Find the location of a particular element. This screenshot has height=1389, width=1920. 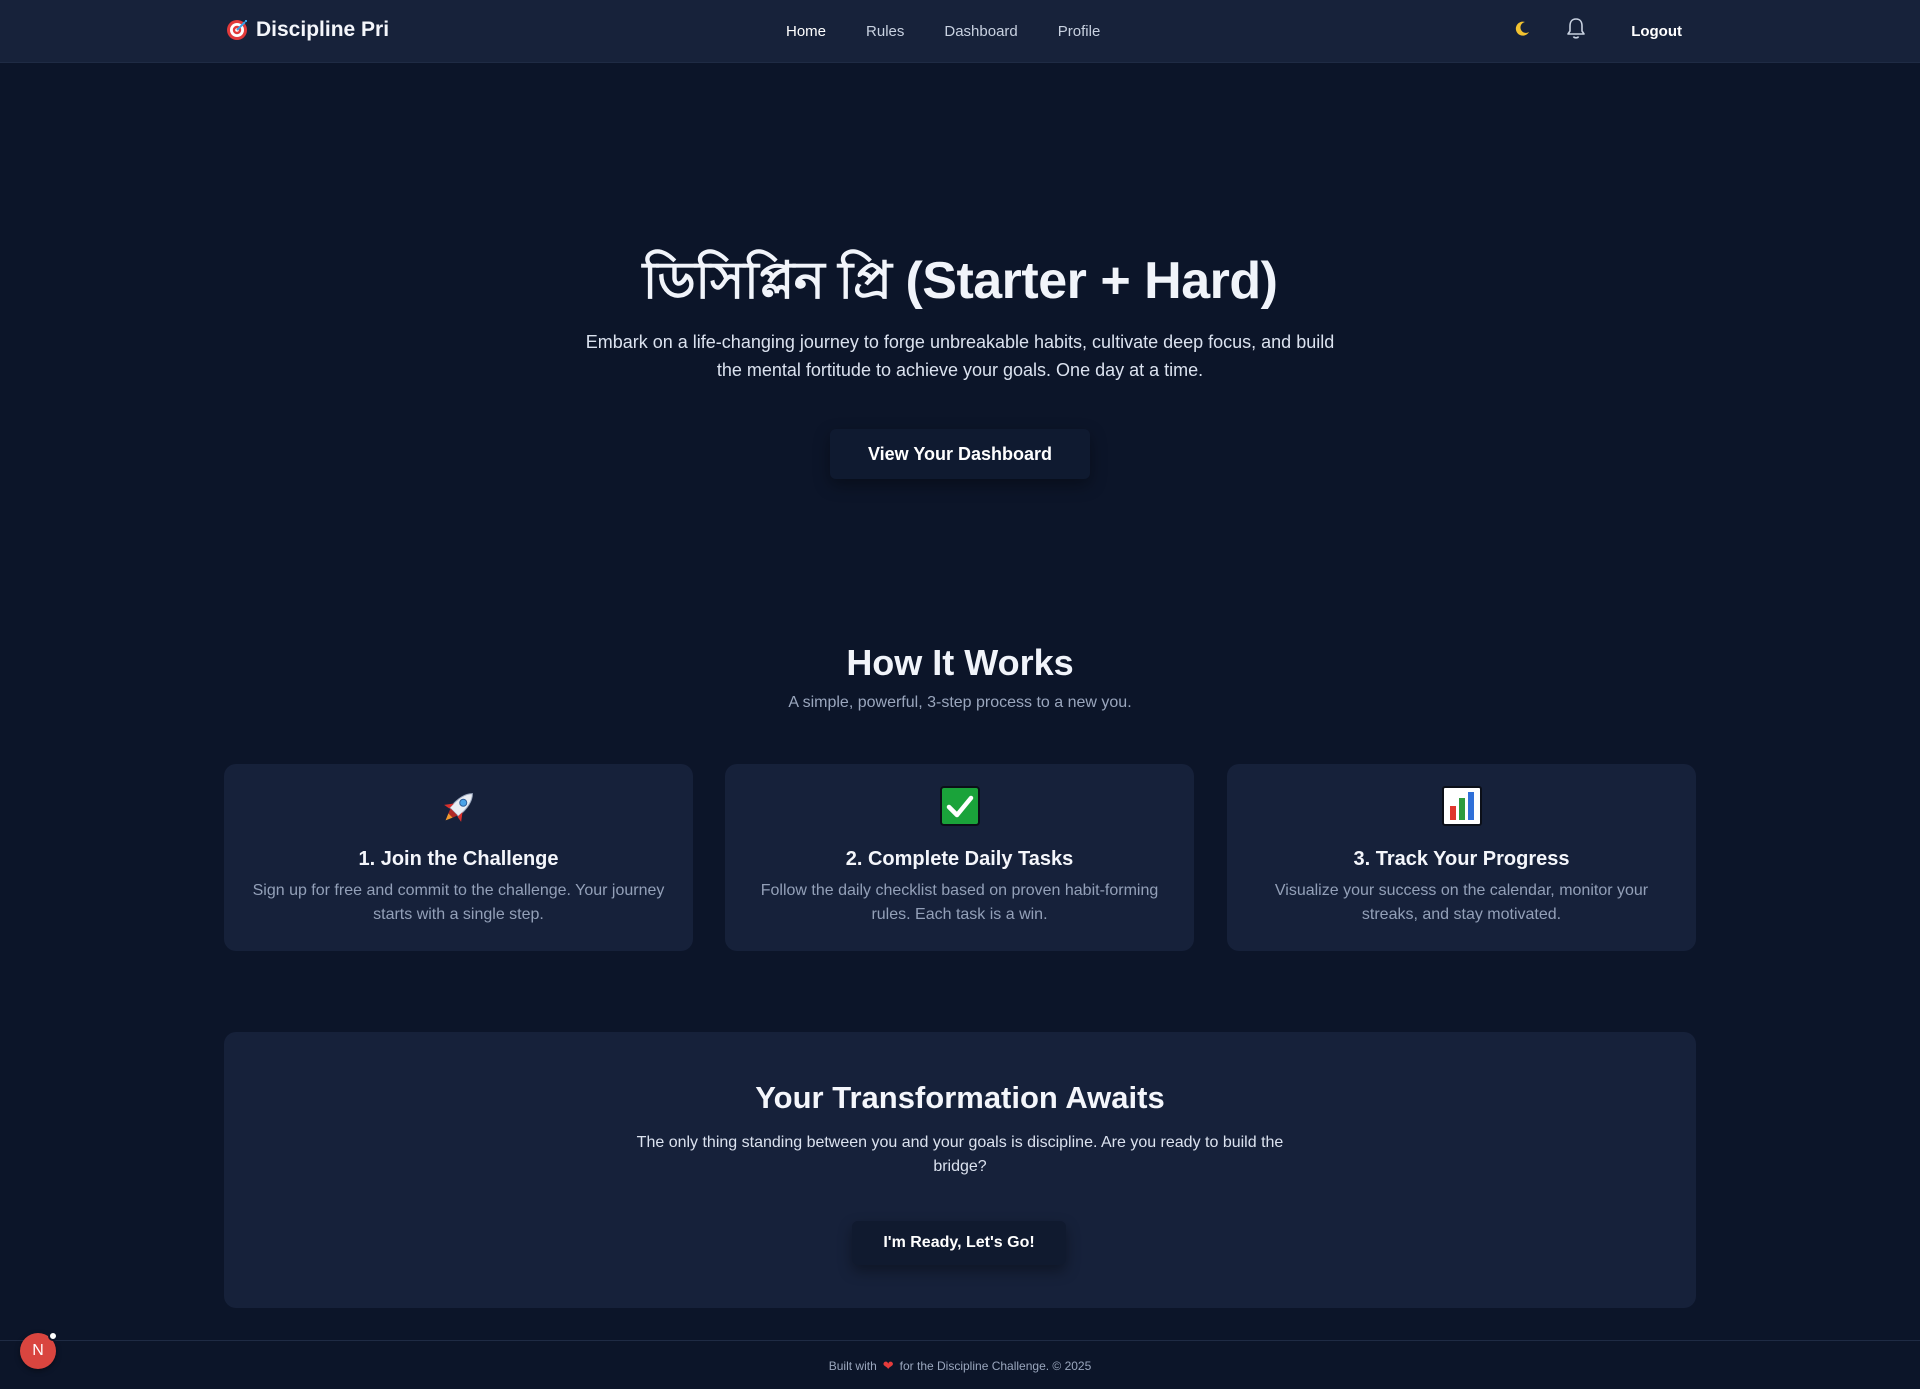

footer-suffix: for the Discipline Challenge. © 2025 is located at coordinates (995, 1366).